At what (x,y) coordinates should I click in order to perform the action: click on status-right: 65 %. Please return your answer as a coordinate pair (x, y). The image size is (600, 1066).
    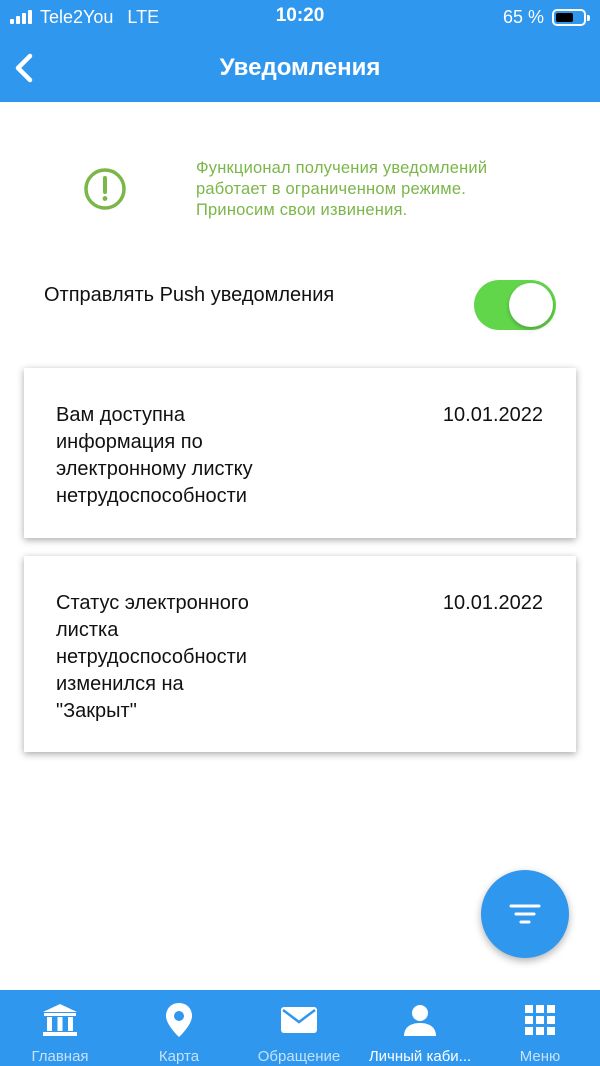
    Looking at the image, I should click on (546, 17).